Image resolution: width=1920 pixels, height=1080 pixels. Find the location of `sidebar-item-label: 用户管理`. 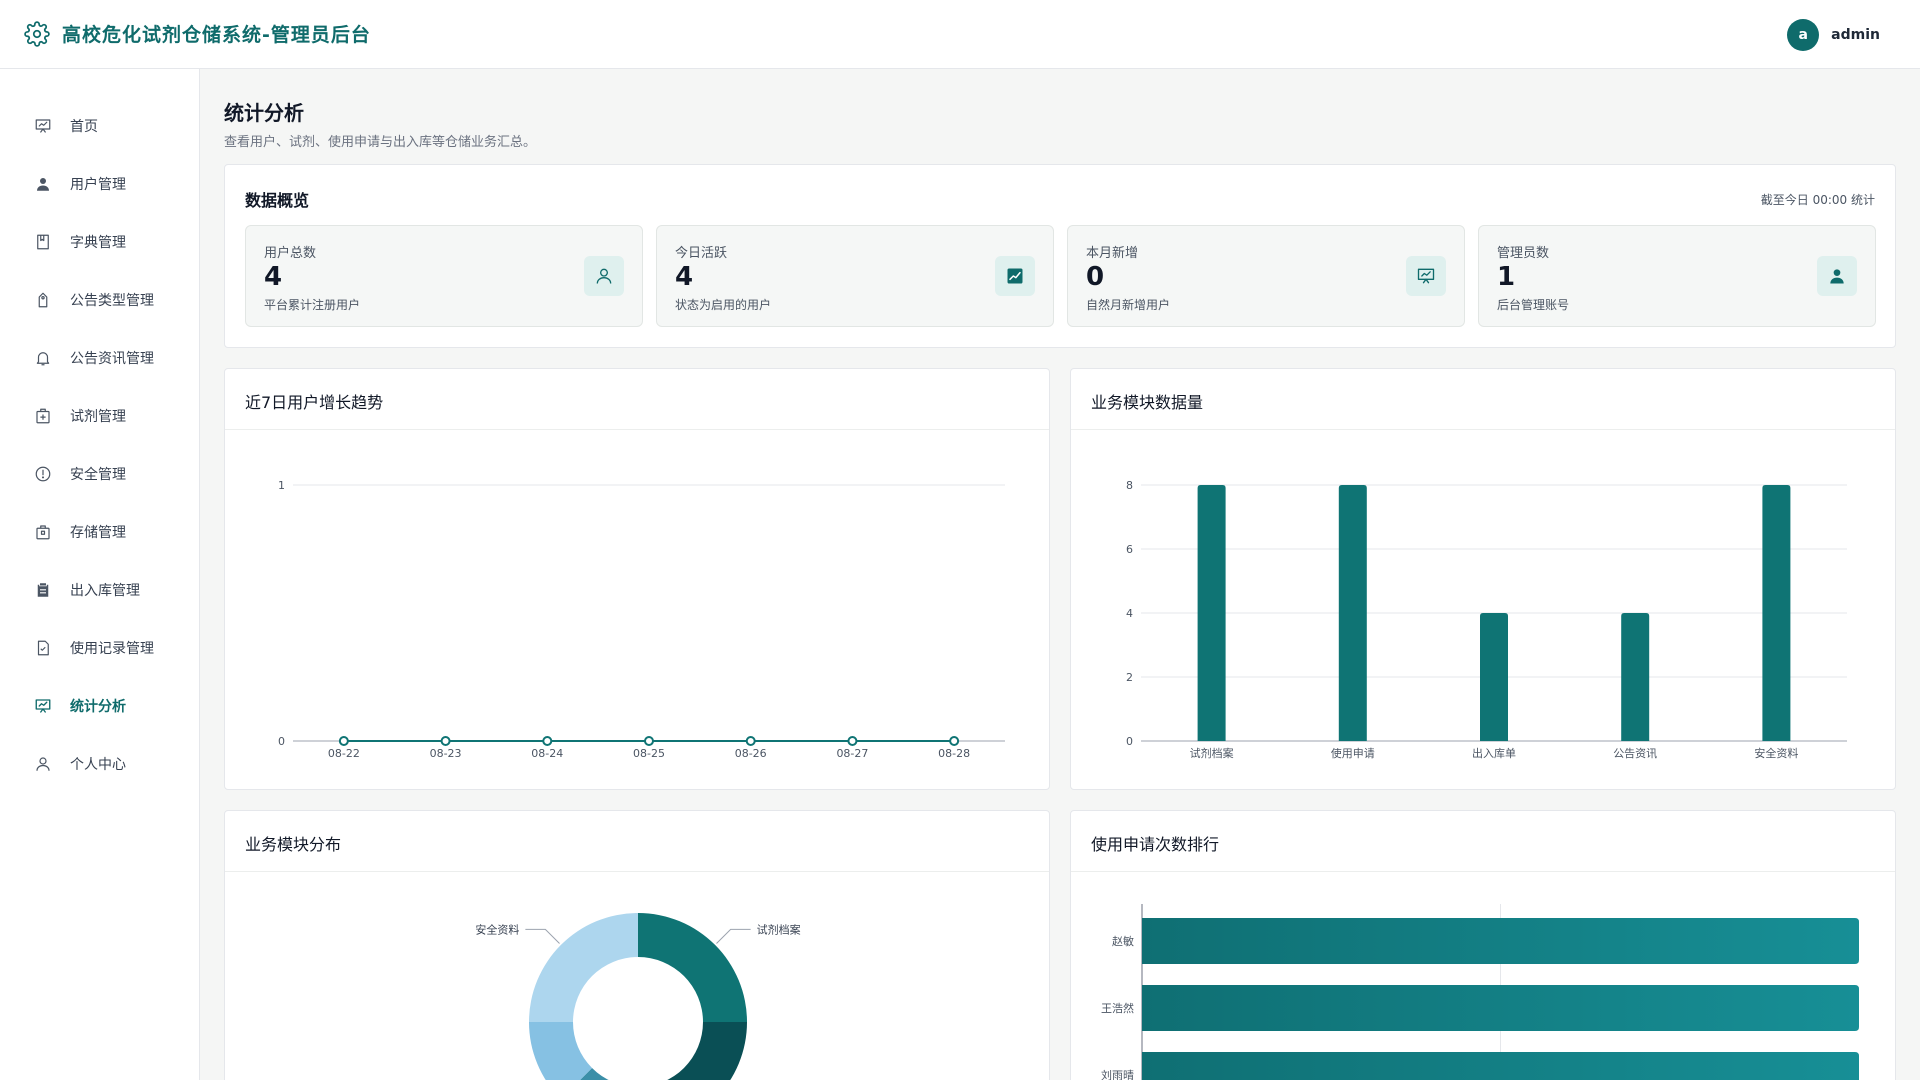

sidebar-item-label: 用户管理 is located at coordinates (98, 185).